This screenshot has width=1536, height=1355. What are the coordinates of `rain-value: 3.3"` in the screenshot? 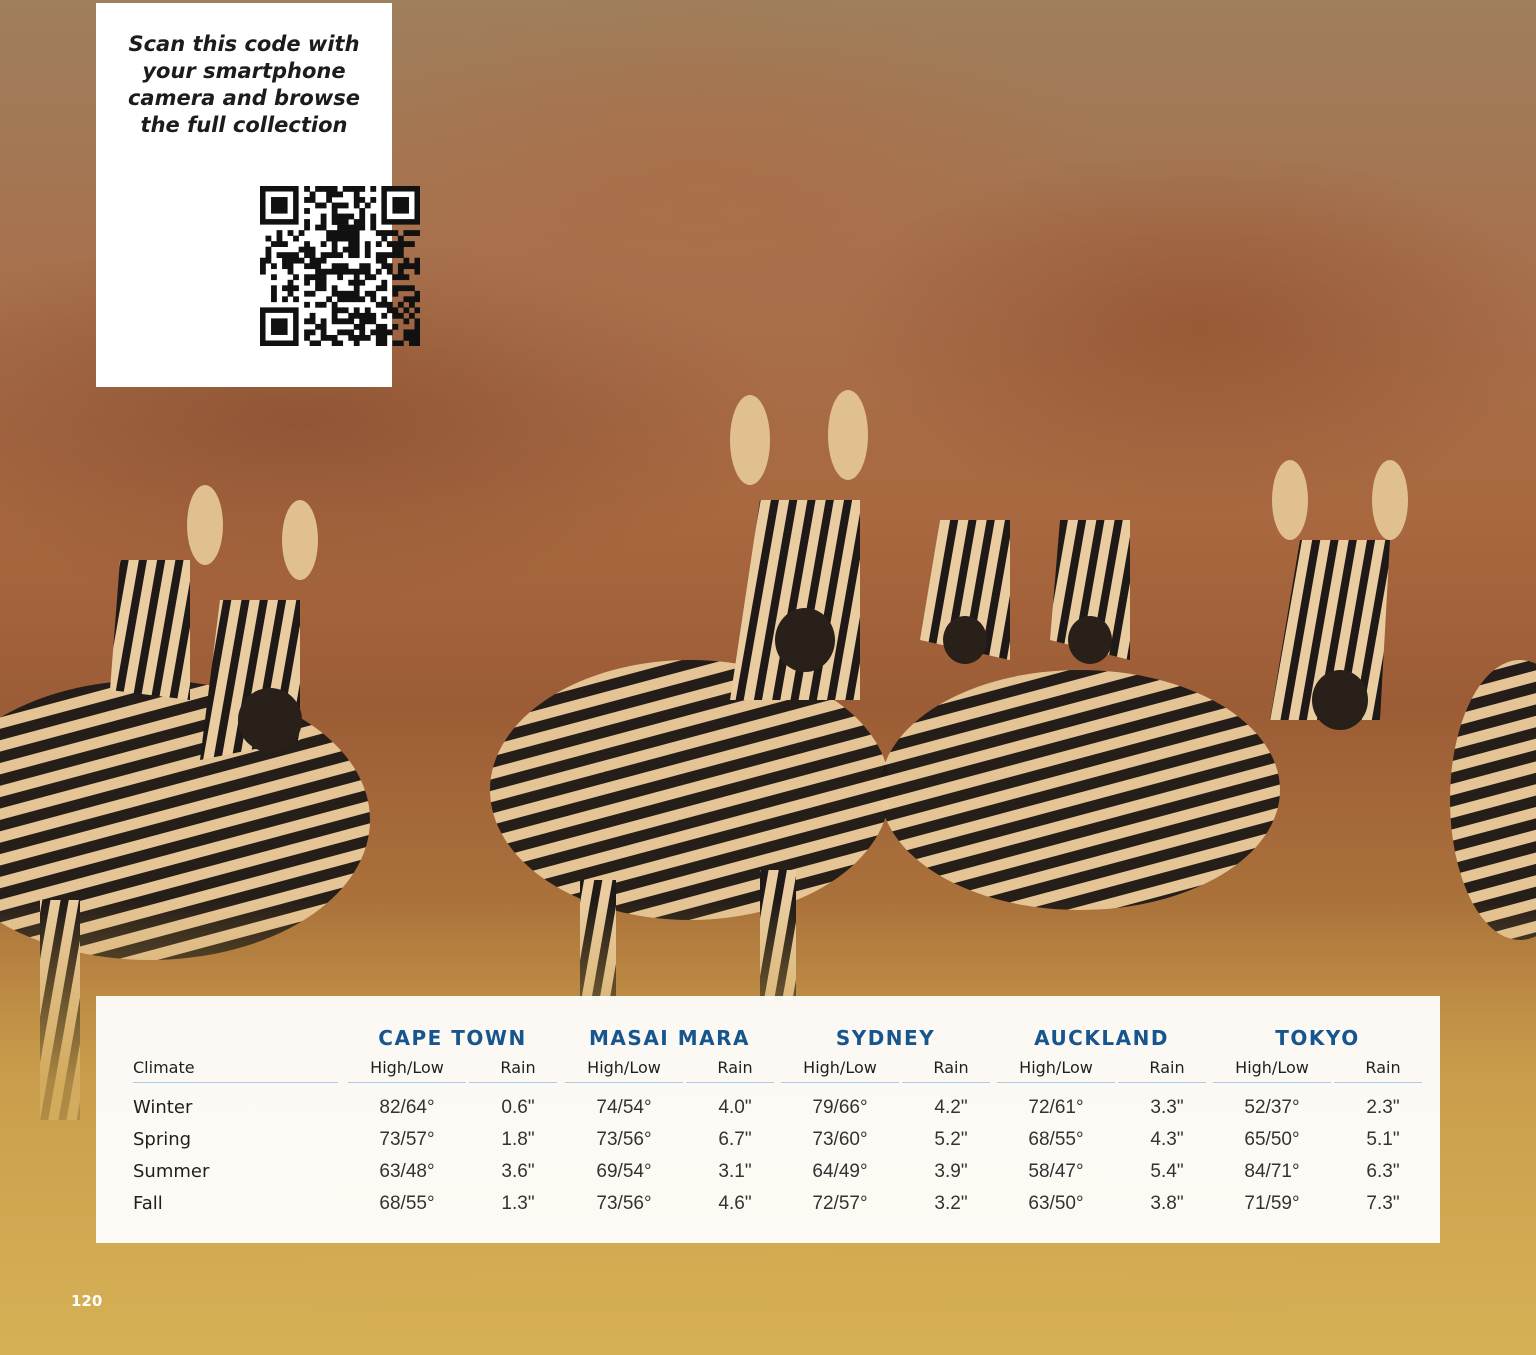 It's located at (1167, 1107).